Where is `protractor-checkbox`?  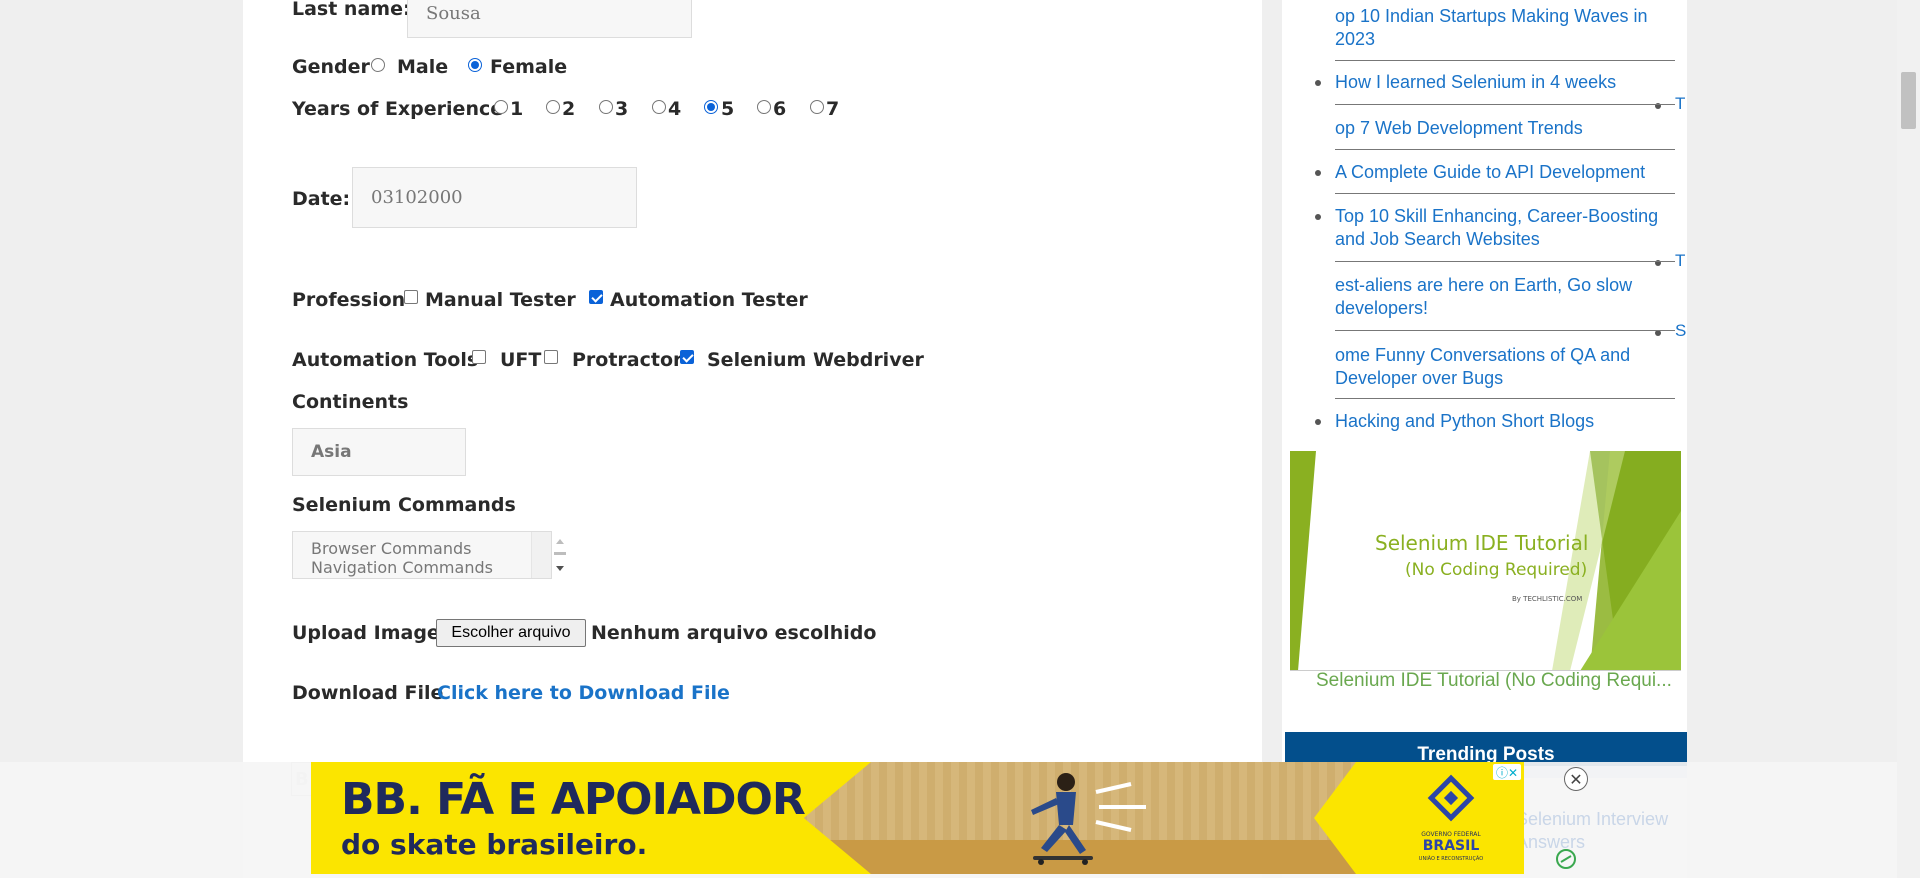
protractor-checkbox is located at coordinates (551, 357).